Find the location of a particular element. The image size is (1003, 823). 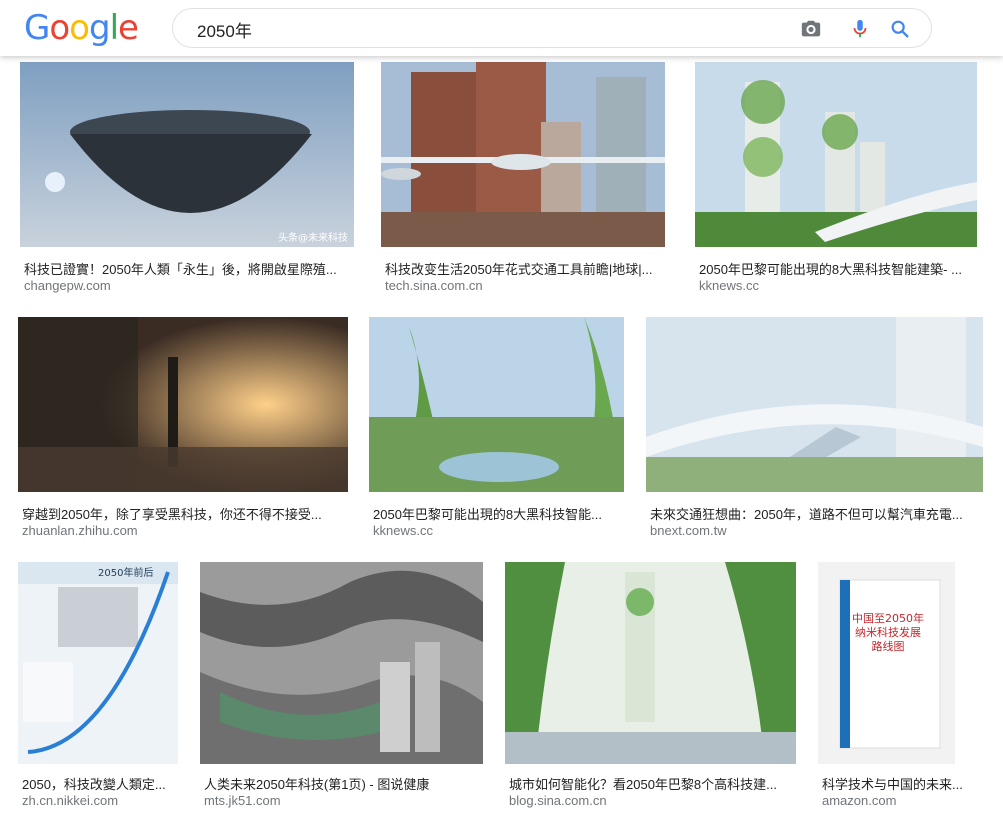

result-source: blog.sina.com.cn is located at coordinates (558, 800).